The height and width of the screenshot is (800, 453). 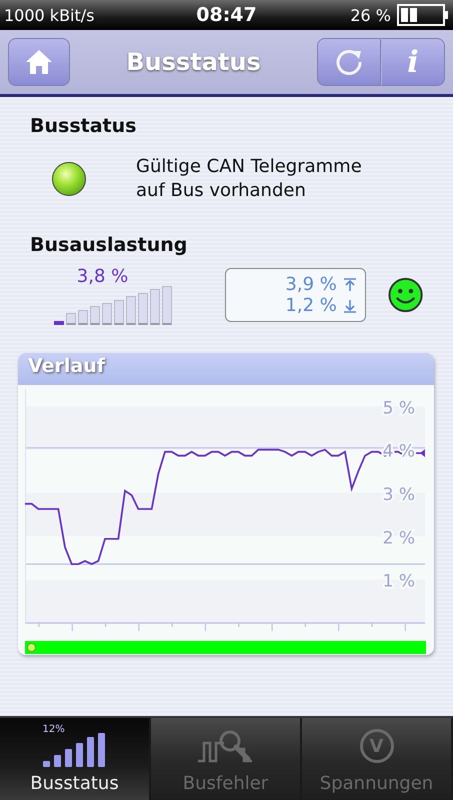 I want to click on y-tick-label: 2 %, so click(x=398, y=538).